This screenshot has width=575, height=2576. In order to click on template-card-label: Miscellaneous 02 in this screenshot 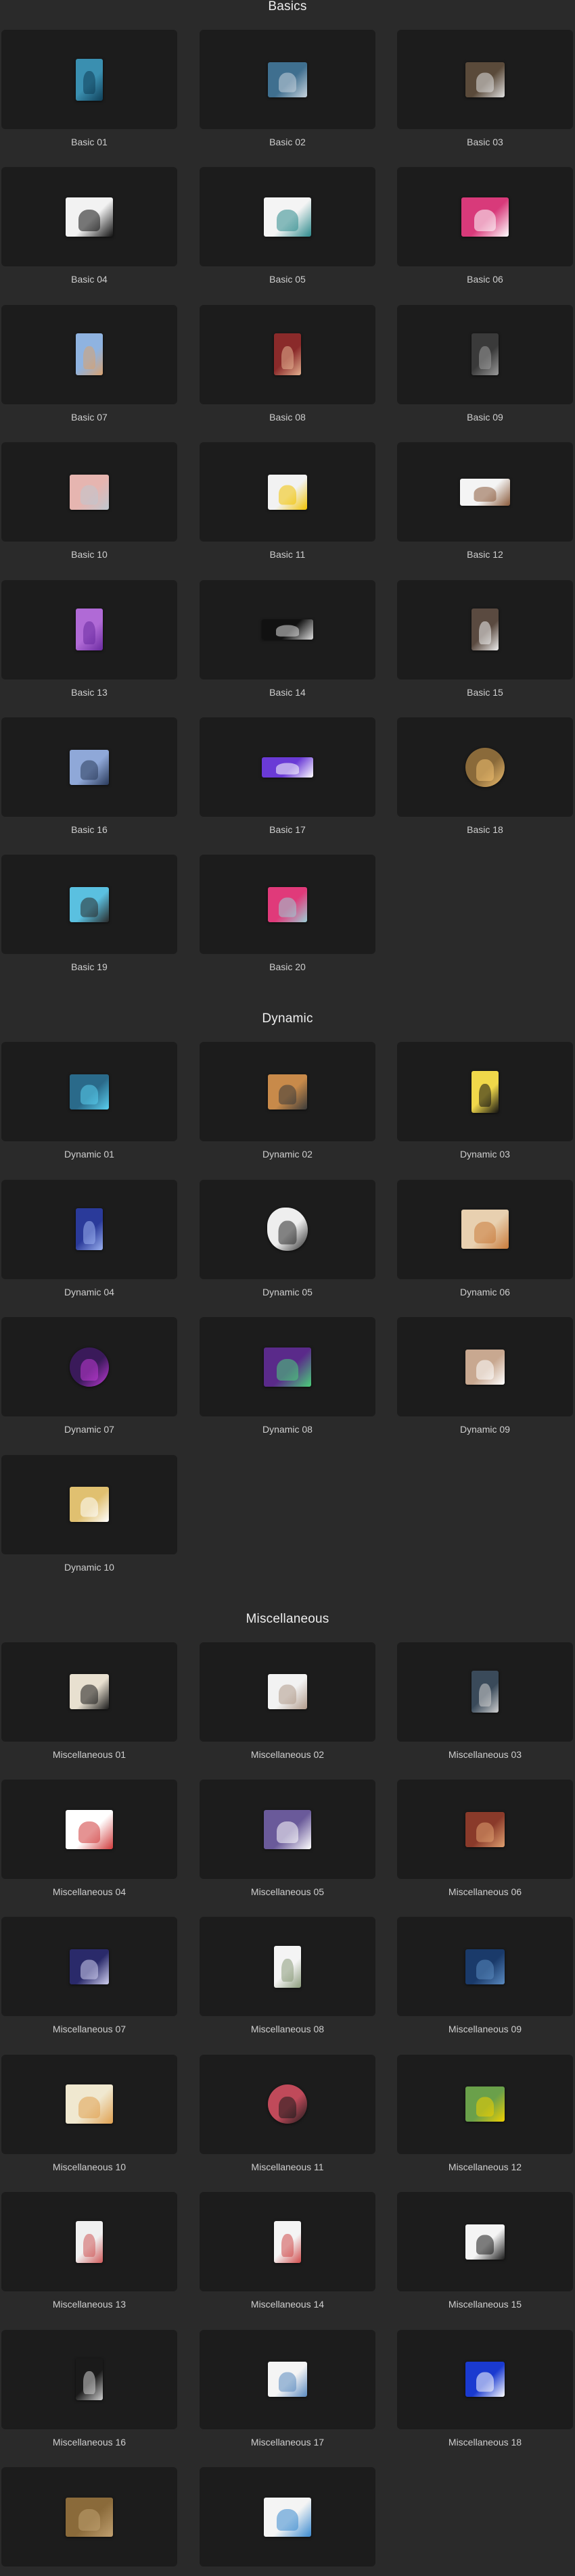, I will do `click(287, 1754)`.